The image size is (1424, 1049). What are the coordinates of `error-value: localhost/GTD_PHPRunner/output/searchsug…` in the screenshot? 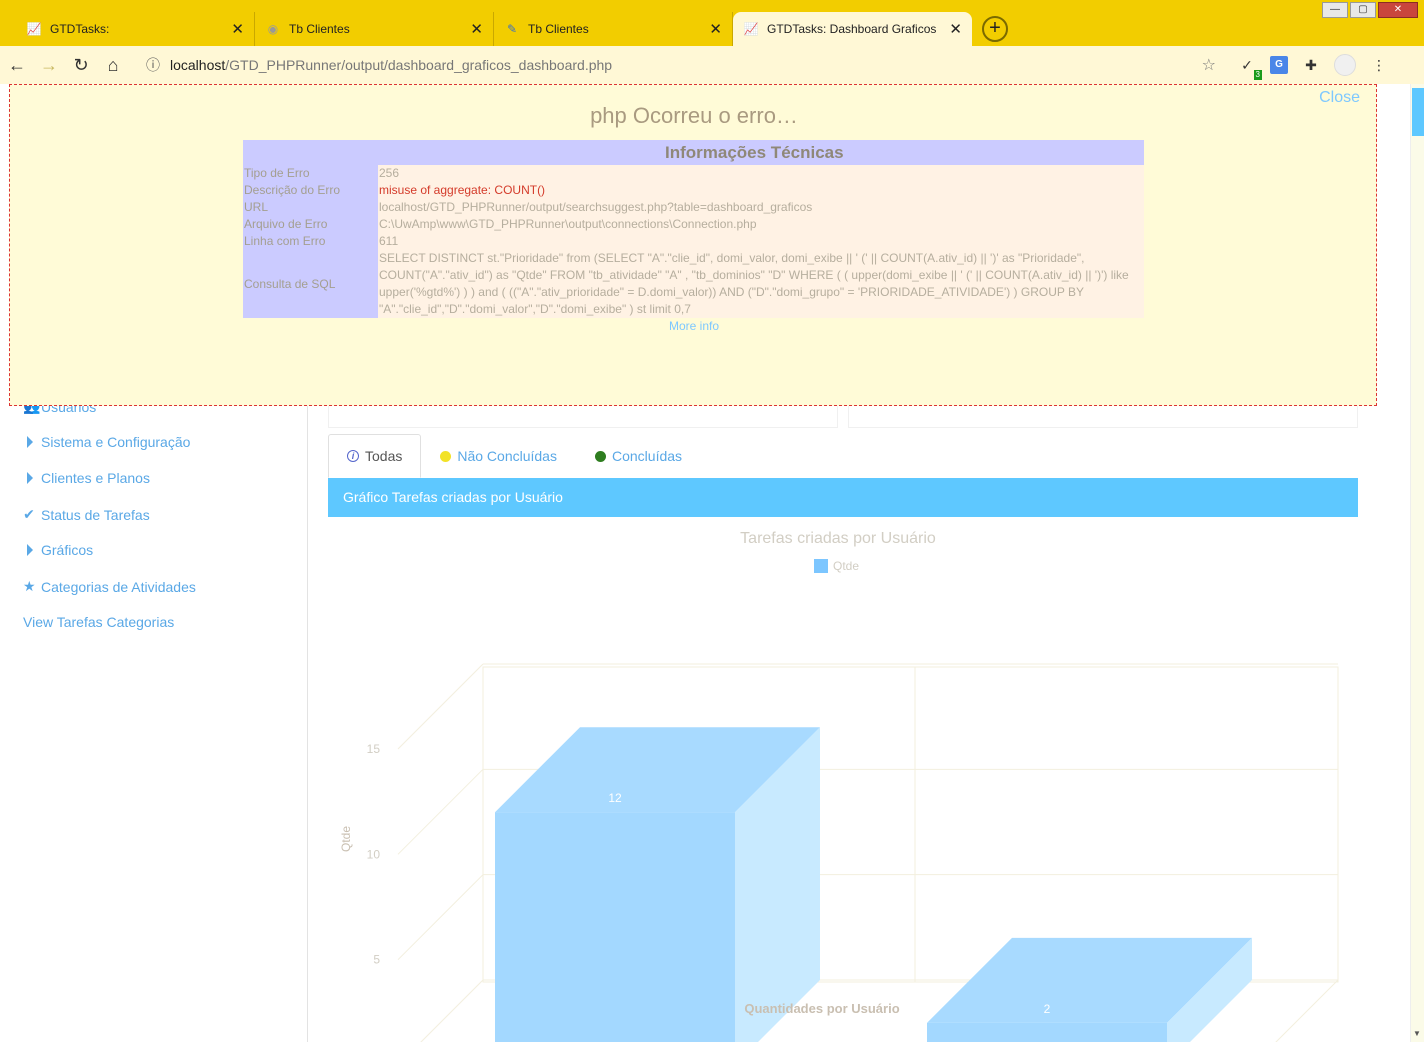 It's located at (596, 207).